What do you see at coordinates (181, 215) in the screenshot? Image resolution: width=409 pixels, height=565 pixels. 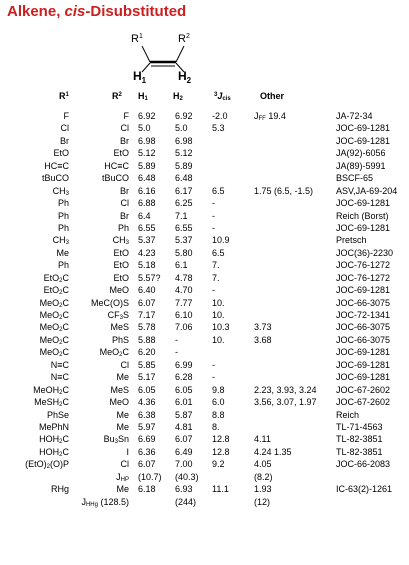 I see `cell-h2: 7.1` at bounding box center [181, 215].